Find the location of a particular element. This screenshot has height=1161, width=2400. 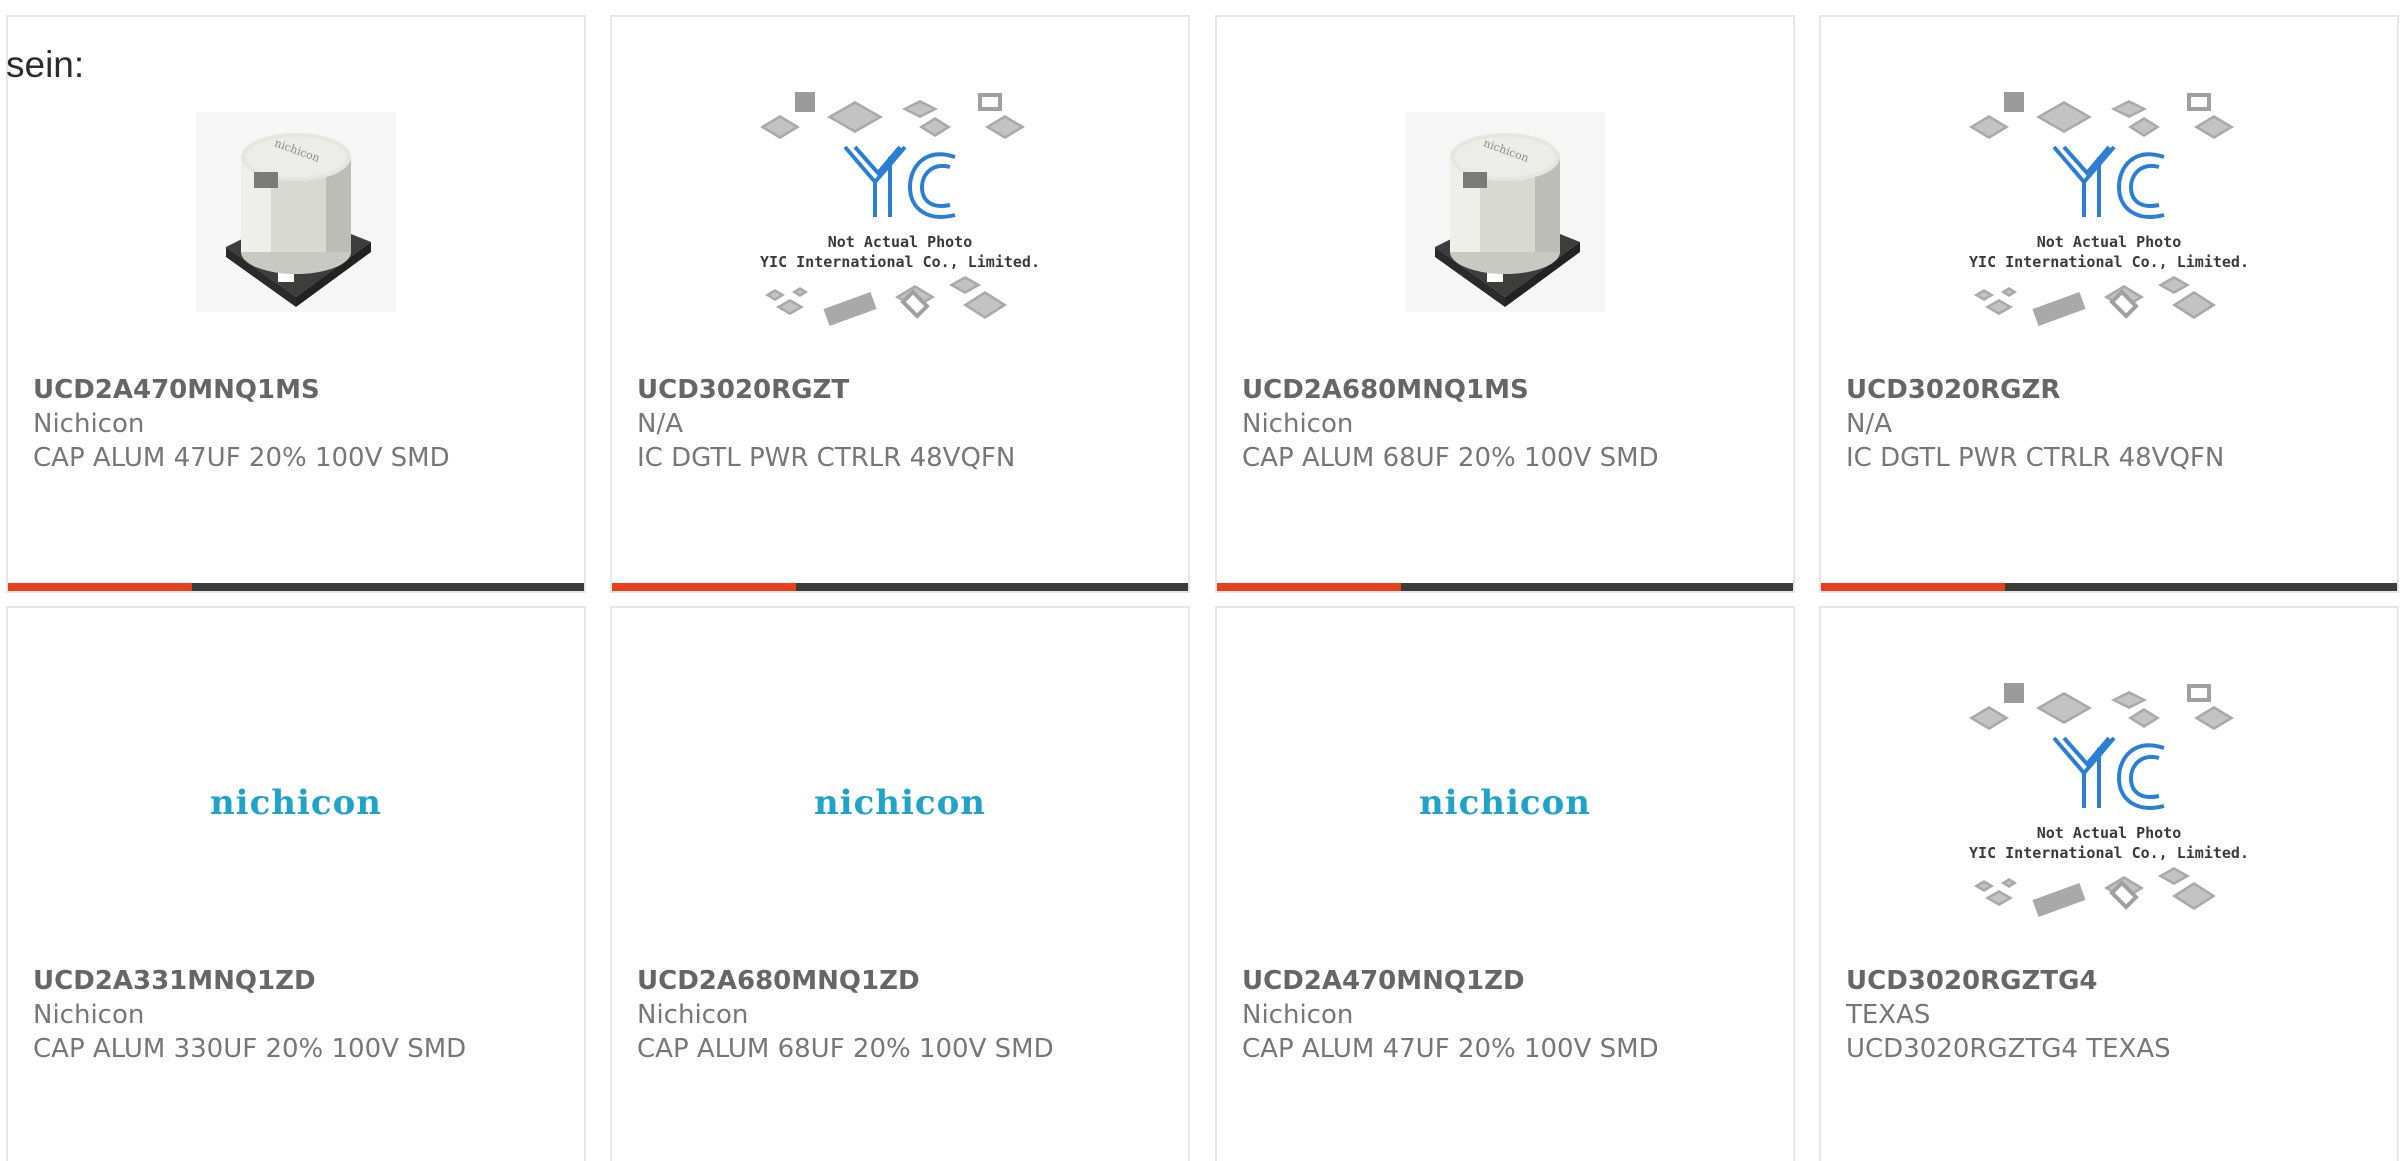

product-description: UCD3020RGZTG4 TEXAS is located at coordinates (2008, 1049).